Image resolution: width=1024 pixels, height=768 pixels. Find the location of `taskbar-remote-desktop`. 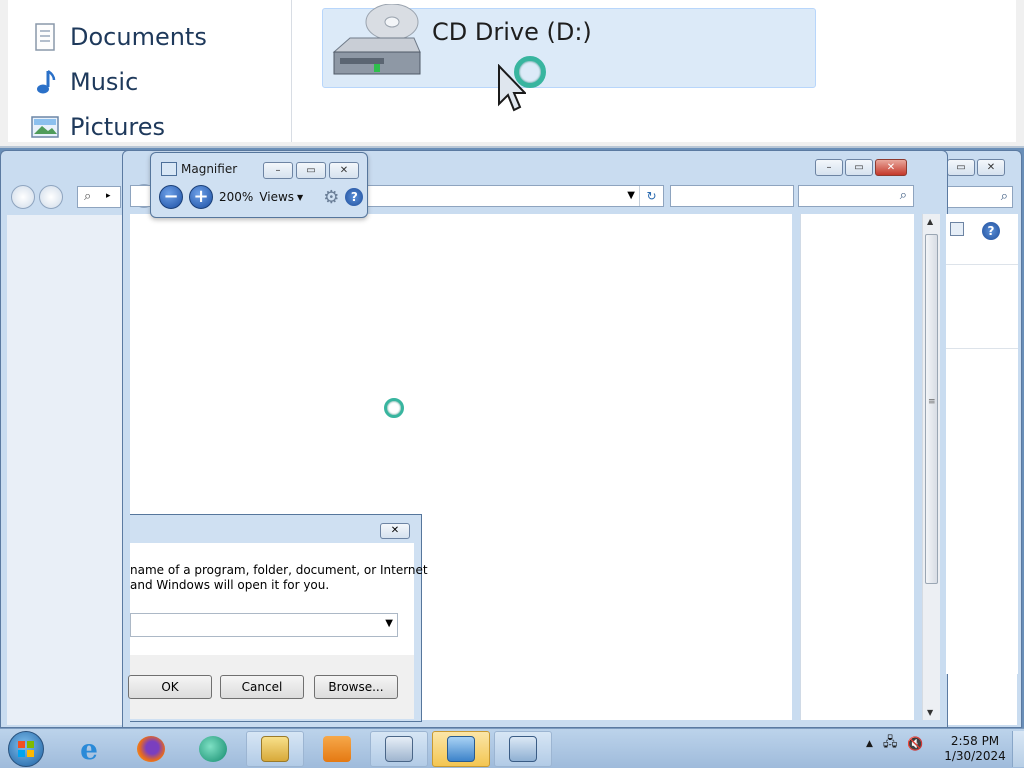

taskbar-remote-desktop is located at coordinates (399, 749).